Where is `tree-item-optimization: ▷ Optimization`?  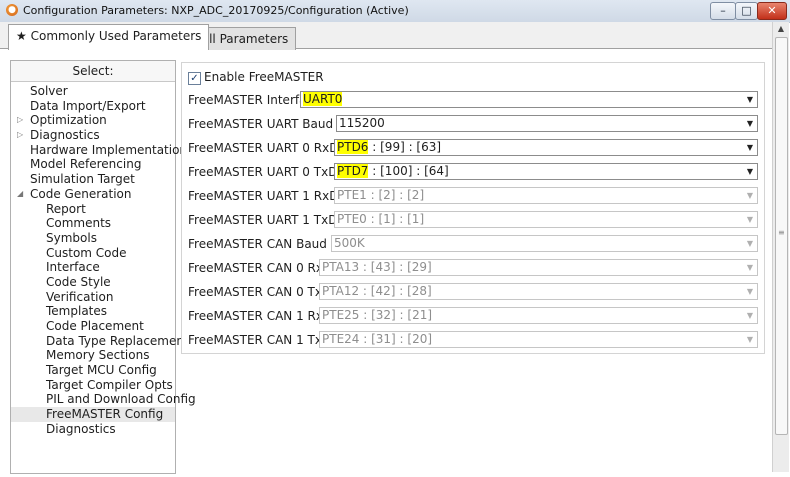
tree-item-optimization: ▷ Optimization is located at coordinates (93, 120).